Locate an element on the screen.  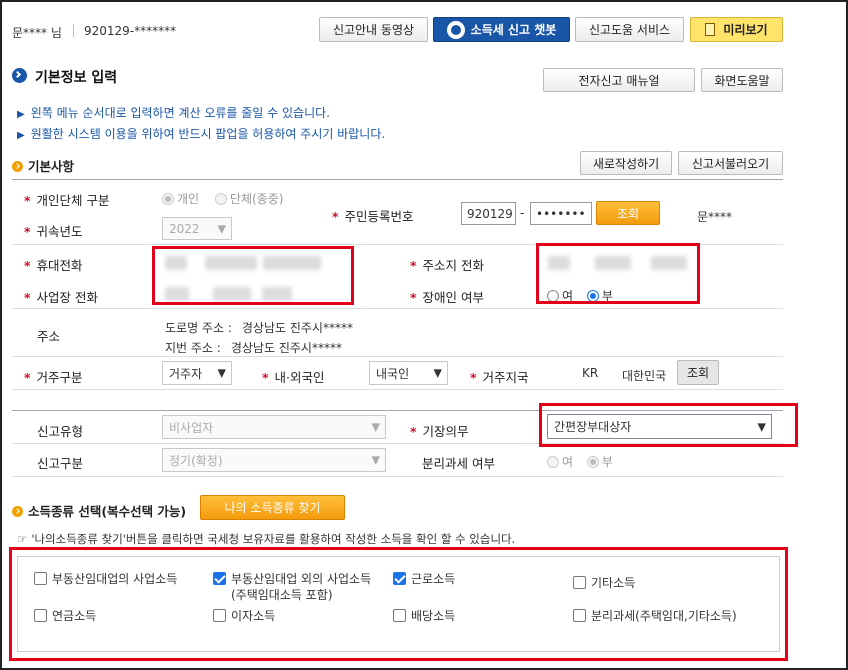
lot-address-label: 지번 주소 : is located at coordinates (193, 348).